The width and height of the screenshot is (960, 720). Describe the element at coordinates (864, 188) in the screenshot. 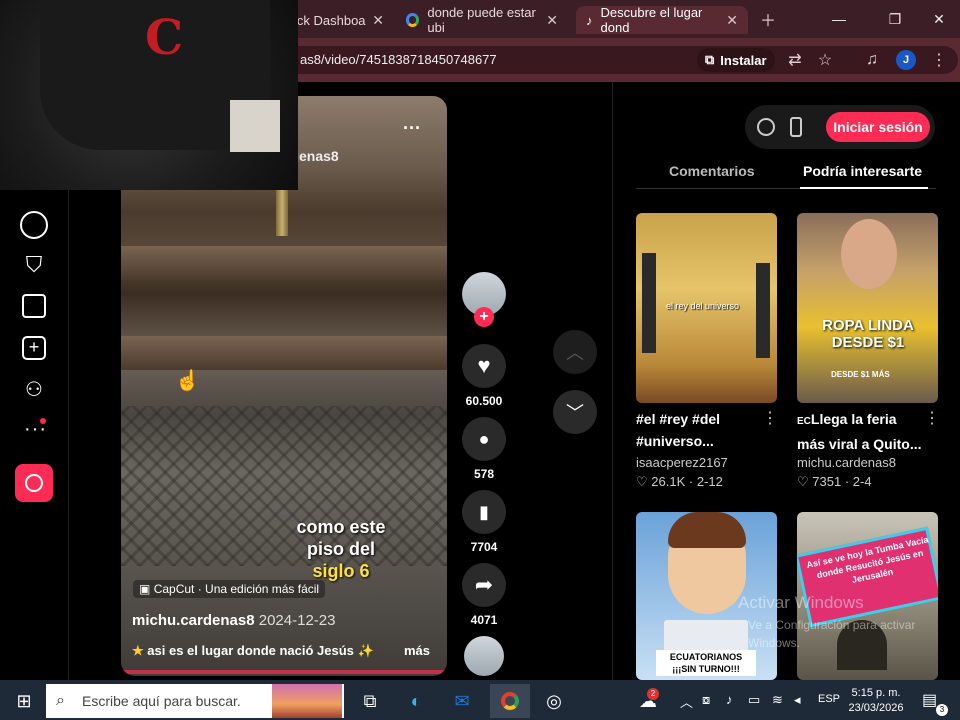

I see `tab-active-indicator` at that location.